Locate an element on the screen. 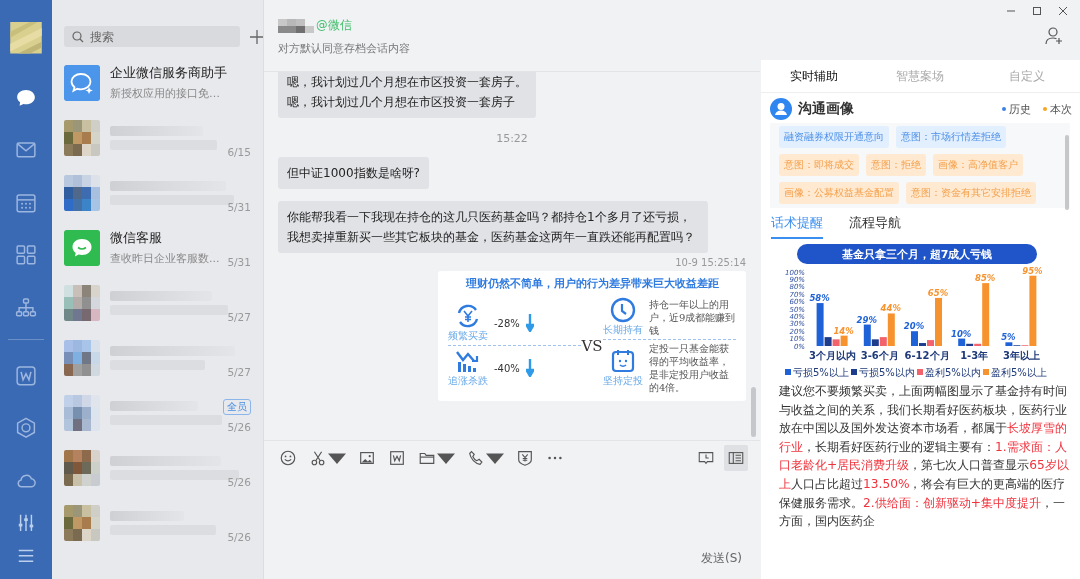  profile-tag: 意图：市场行情差拒绝 is located at coordinates (951, 137).